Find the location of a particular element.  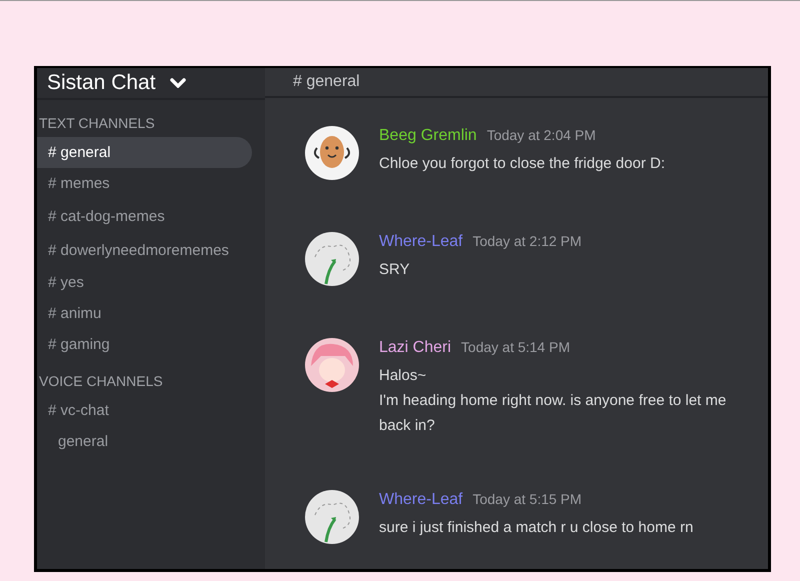

channel-item: # dowerlyneedmorememes is located at coordinates (144, 250).